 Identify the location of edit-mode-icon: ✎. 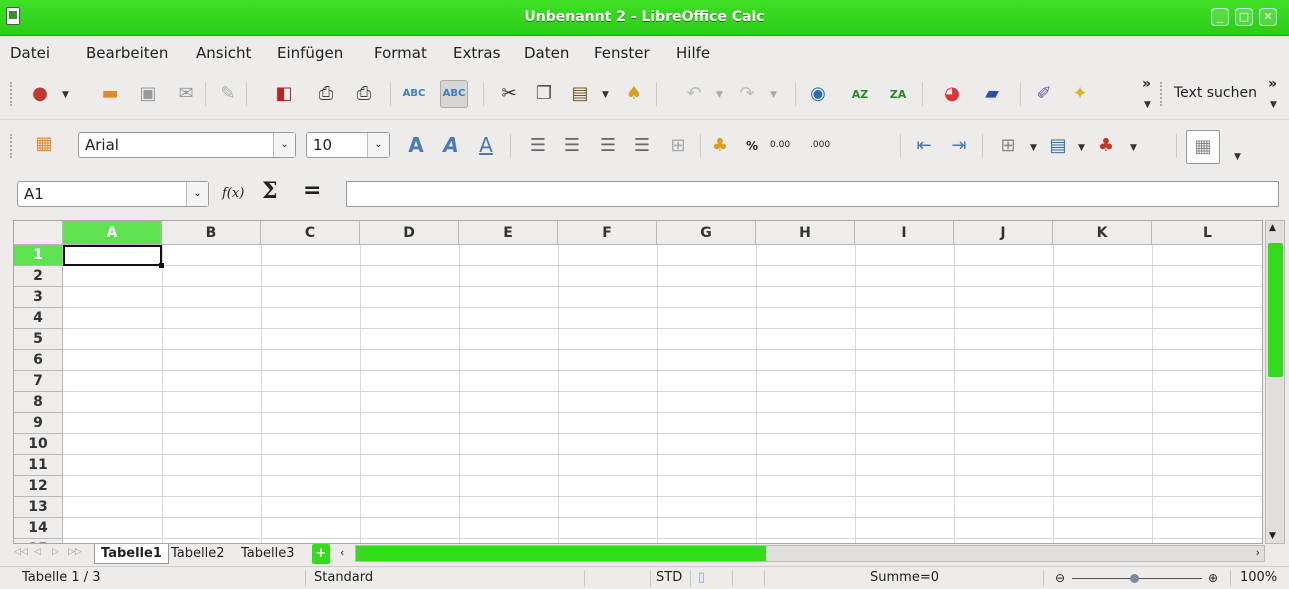
(228, 94).